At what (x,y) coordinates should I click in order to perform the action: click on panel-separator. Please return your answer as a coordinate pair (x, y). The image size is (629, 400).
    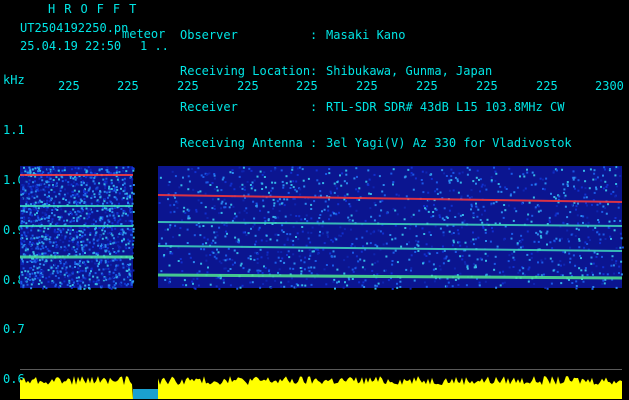
    Looking at the image, I should click on (321, 369).